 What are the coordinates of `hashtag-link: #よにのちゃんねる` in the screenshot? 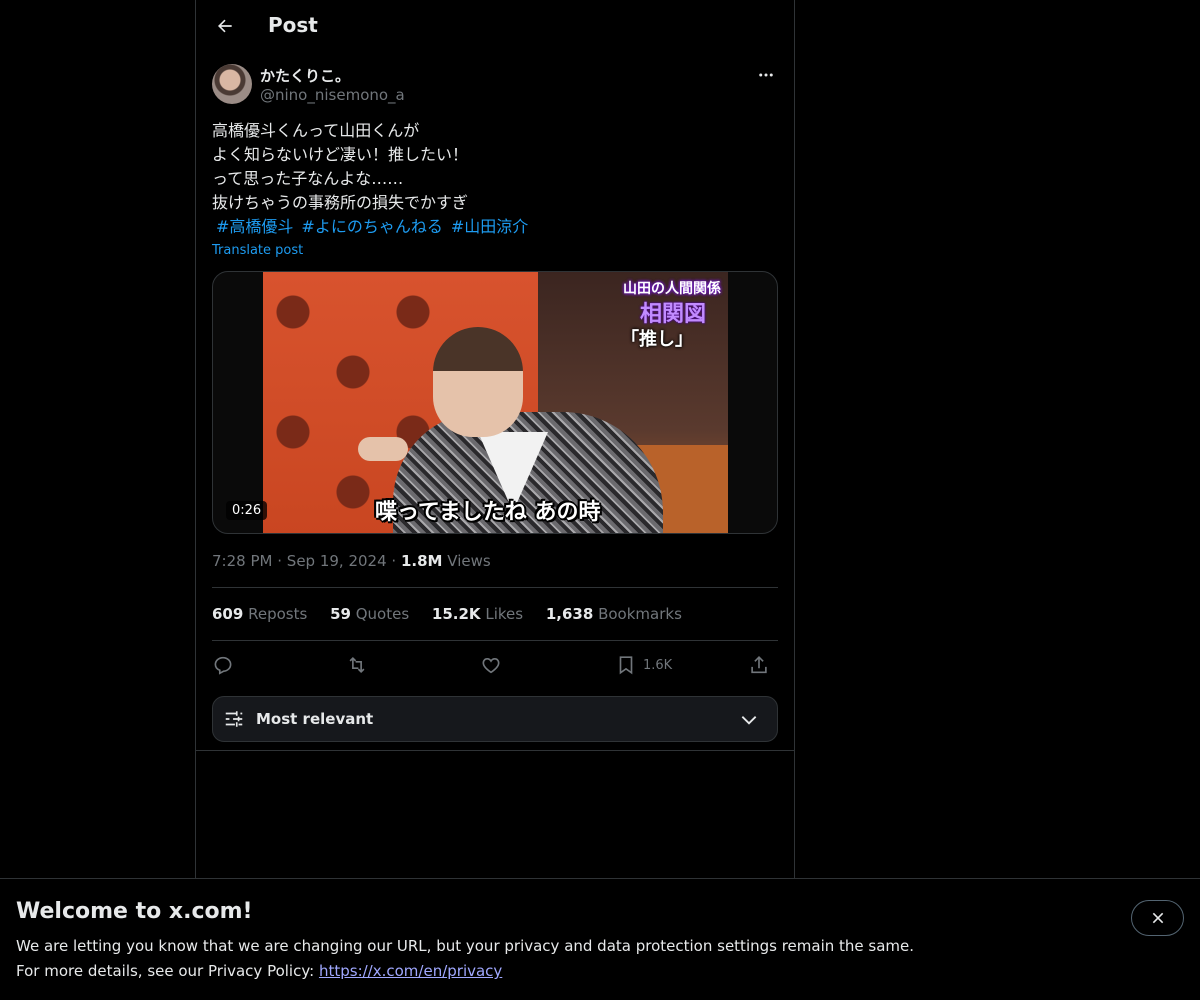 It's located at (371, 226).